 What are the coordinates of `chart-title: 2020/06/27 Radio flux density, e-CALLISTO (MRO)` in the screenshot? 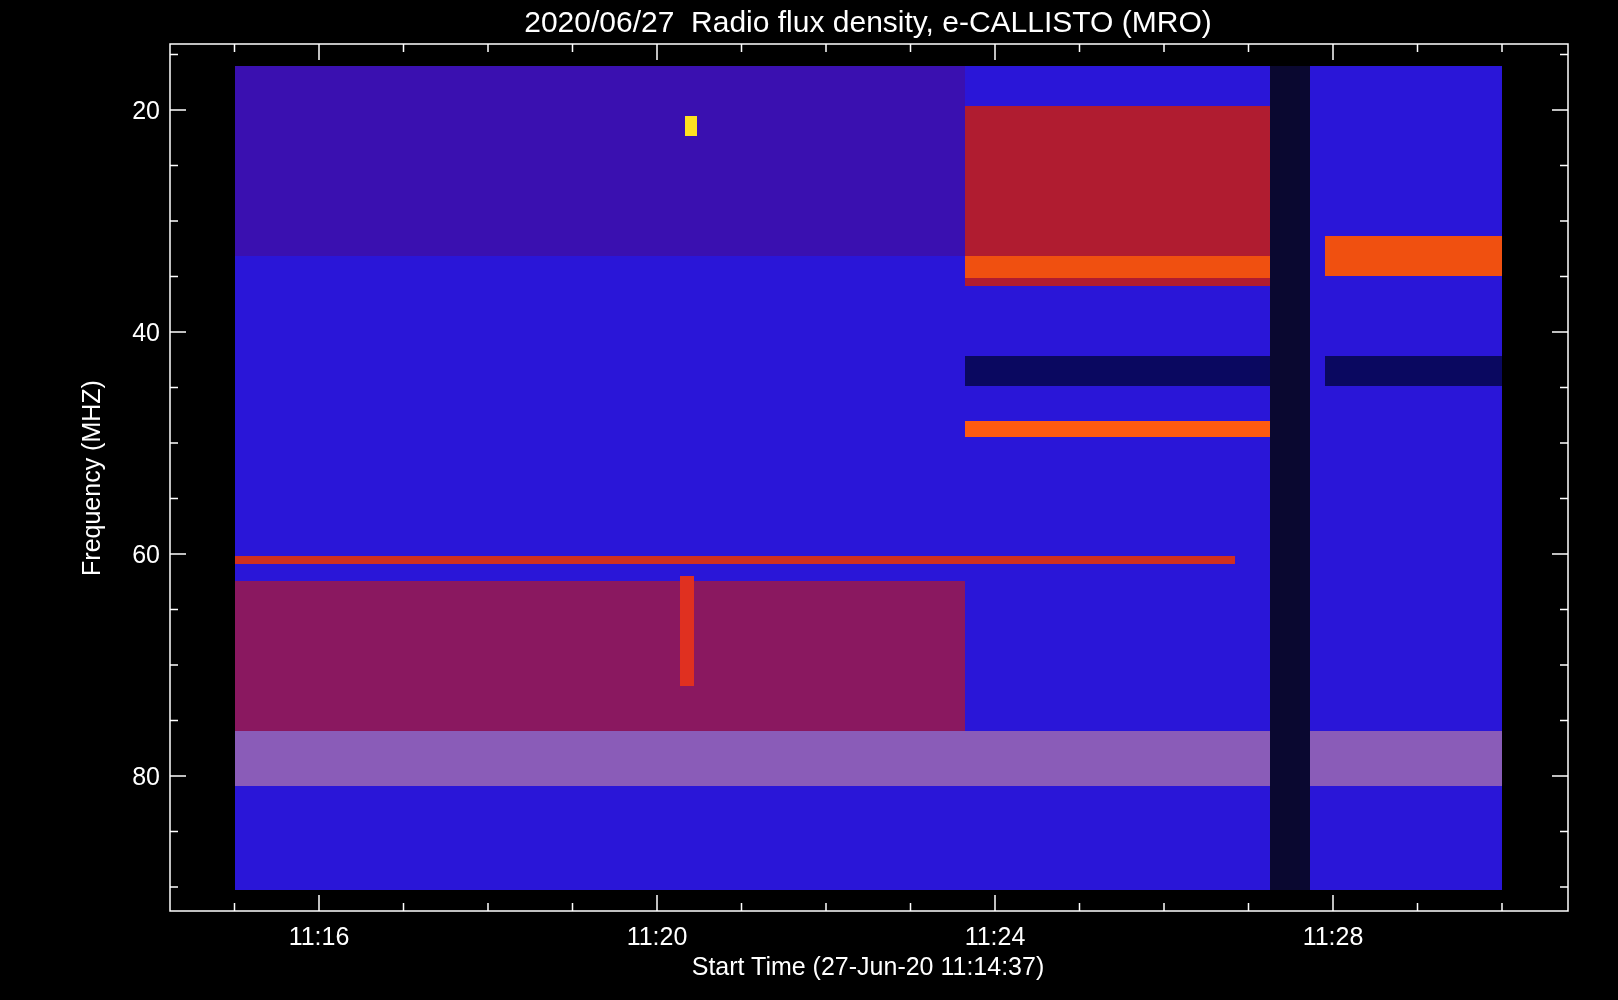 It's located at (868, 21).